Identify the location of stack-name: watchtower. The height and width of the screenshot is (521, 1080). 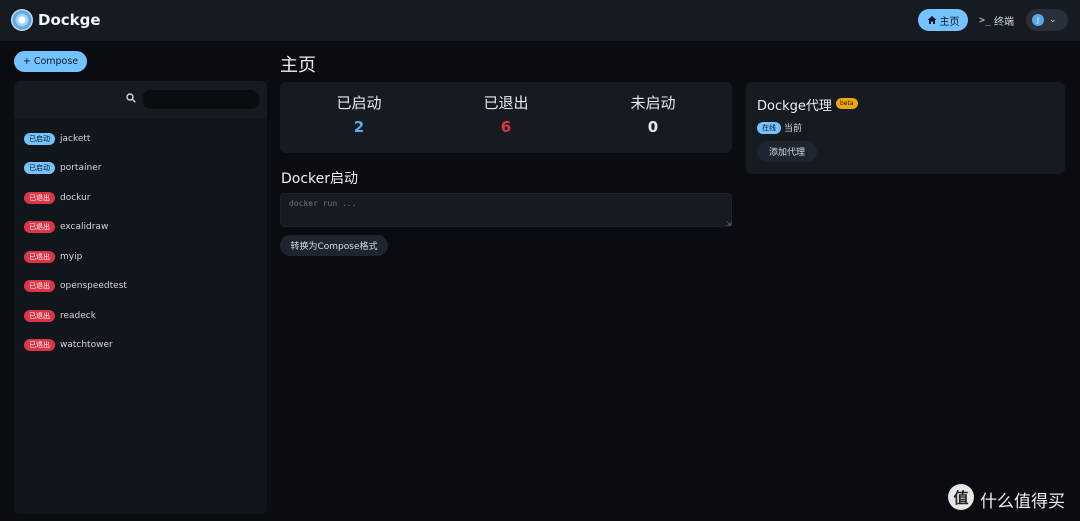
(86, 345).